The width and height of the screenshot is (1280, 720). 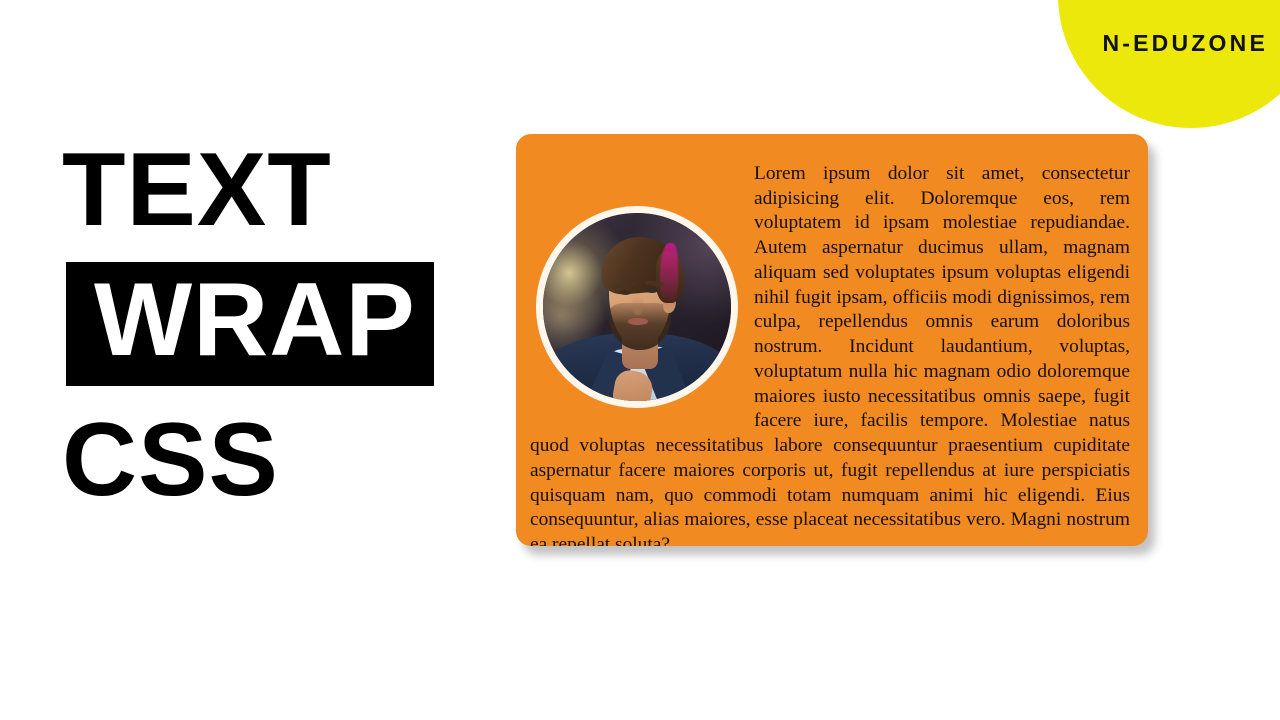 I want to click on avatar-photo, so click(x=637, y=307).